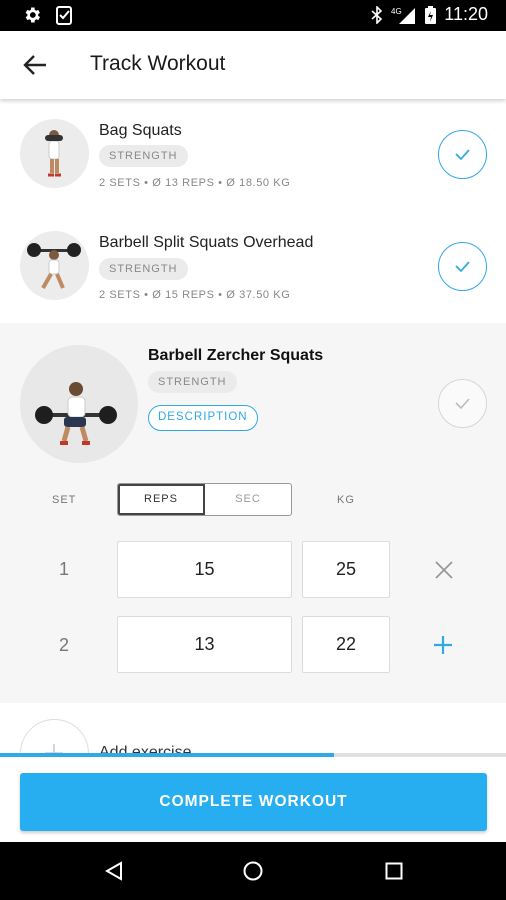  What do you see at coordinates (236, 355) in the screenshot?
I see `exercise-name: Barbell Zercher Squats` at bounding box center [236, 355].